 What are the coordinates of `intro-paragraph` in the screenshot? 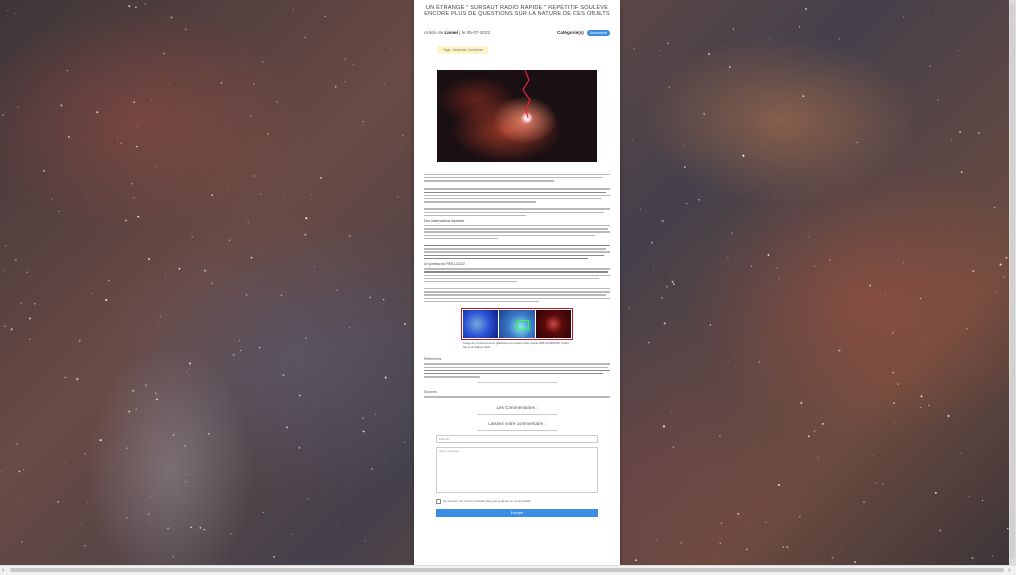 It's located at (517, 178).